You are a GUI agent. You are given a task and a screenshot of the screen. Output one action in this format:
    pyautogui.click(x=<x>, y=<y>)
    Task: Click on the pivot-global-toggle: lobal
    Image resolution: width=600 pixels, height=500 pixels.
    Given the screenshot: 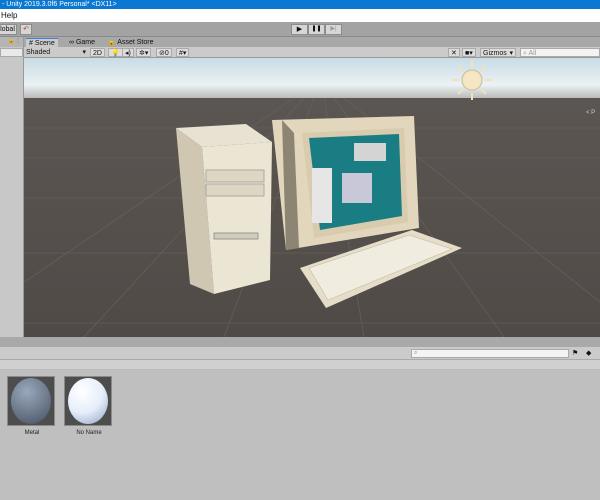 What is the action you would take?
    pyautogui.click(x=8, y=29)
    